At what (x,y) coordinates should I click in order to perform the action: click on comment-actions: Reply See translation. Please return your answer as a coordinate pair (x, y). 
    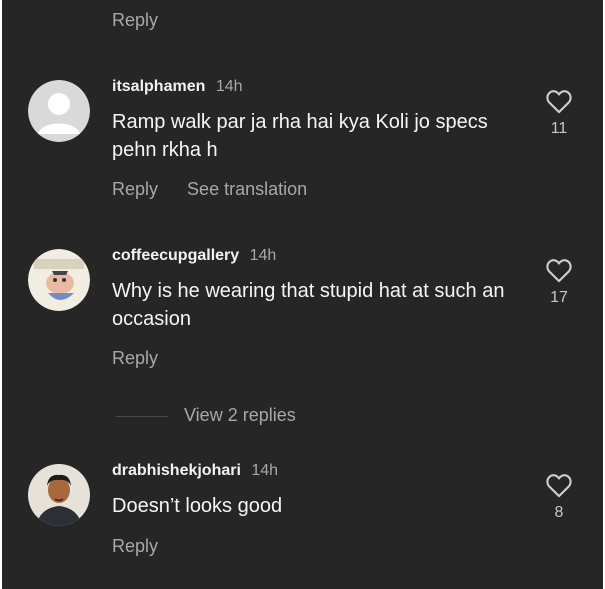
    Looking at the image, I should click on (221, 189).